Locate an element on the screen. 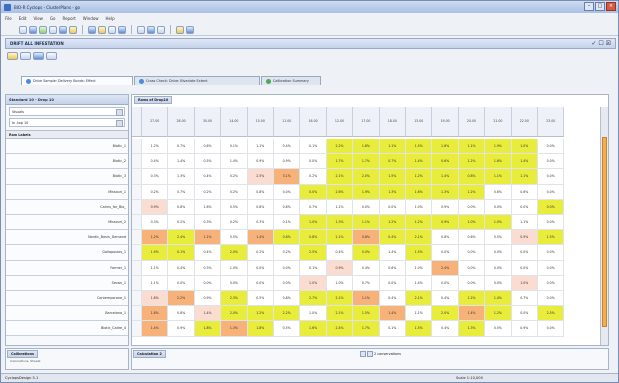 The image size is (619, 383). grid-icon is located at coordinates (122, 29).